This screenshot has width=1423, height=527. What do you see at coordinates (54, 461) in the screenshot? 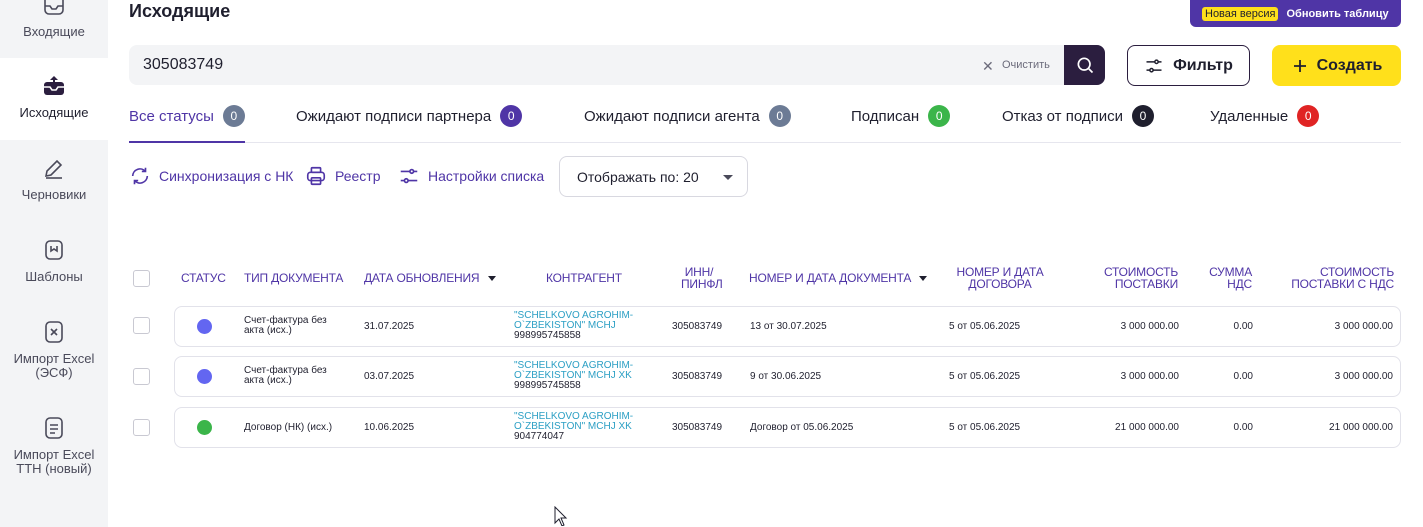
I see `sidebar-item-label: Импорт Excel ТТН (новый)` at bounding box center [54, 461].